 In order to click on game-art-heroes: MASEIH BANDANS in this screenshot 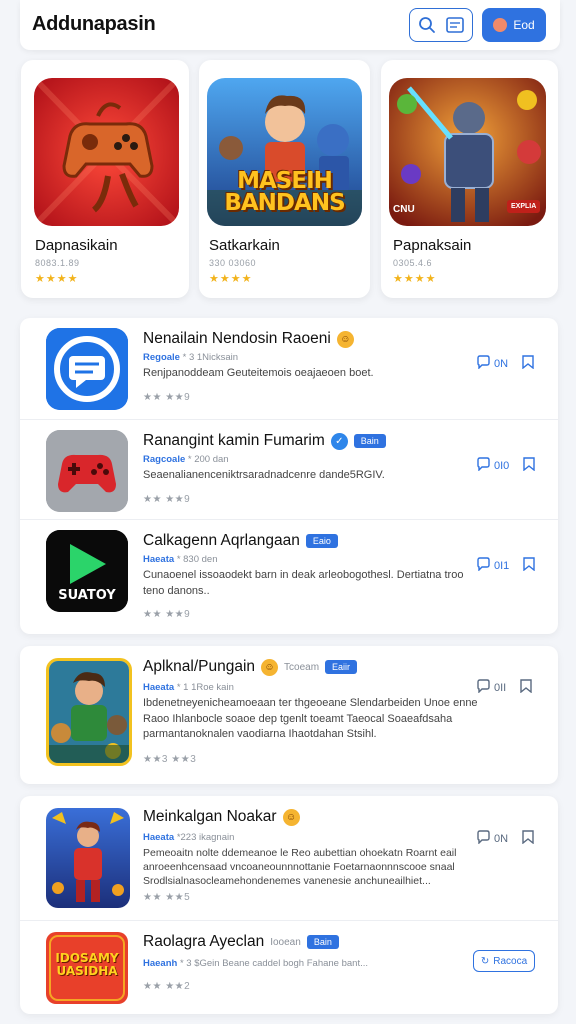, I will do `click(284, 152)`.